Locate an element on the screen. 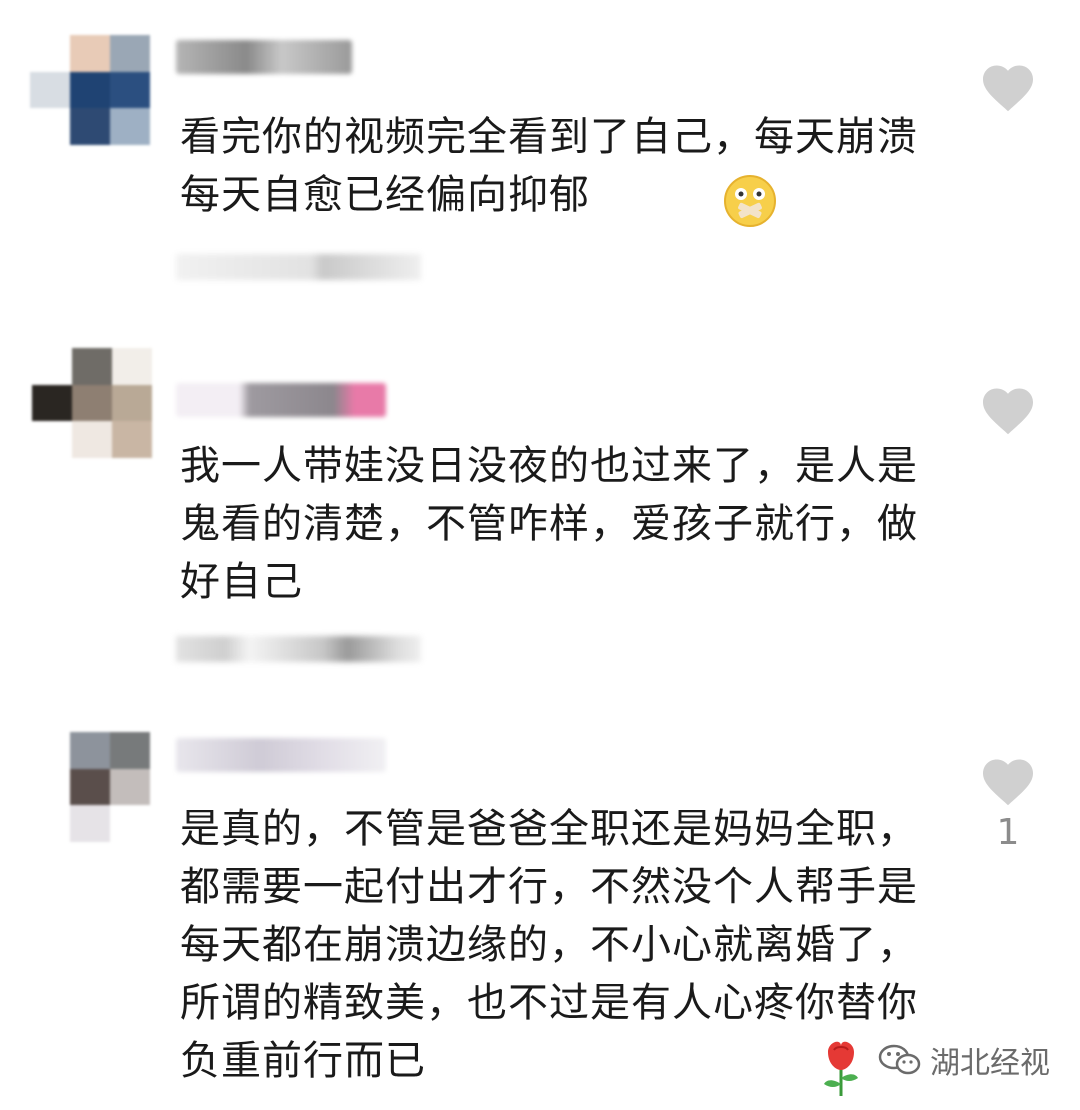 The image size is (1080, 1110). face-with-bandage-mouth-emoji is located at coordinates (750, 201).